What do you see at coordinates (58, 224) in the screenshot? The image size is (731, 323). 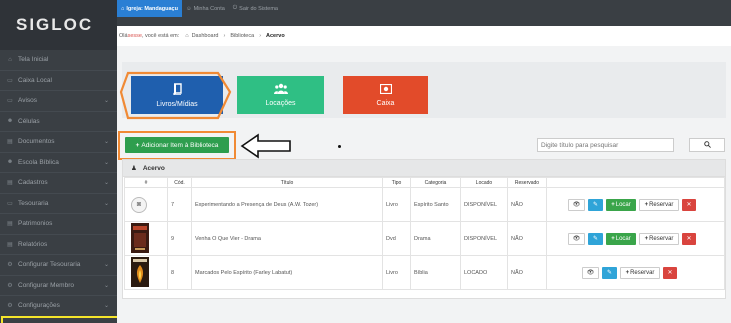 I see `sidebar-item-patrimonios: ▤ Patrimonios` at bounding box center [58, 224].